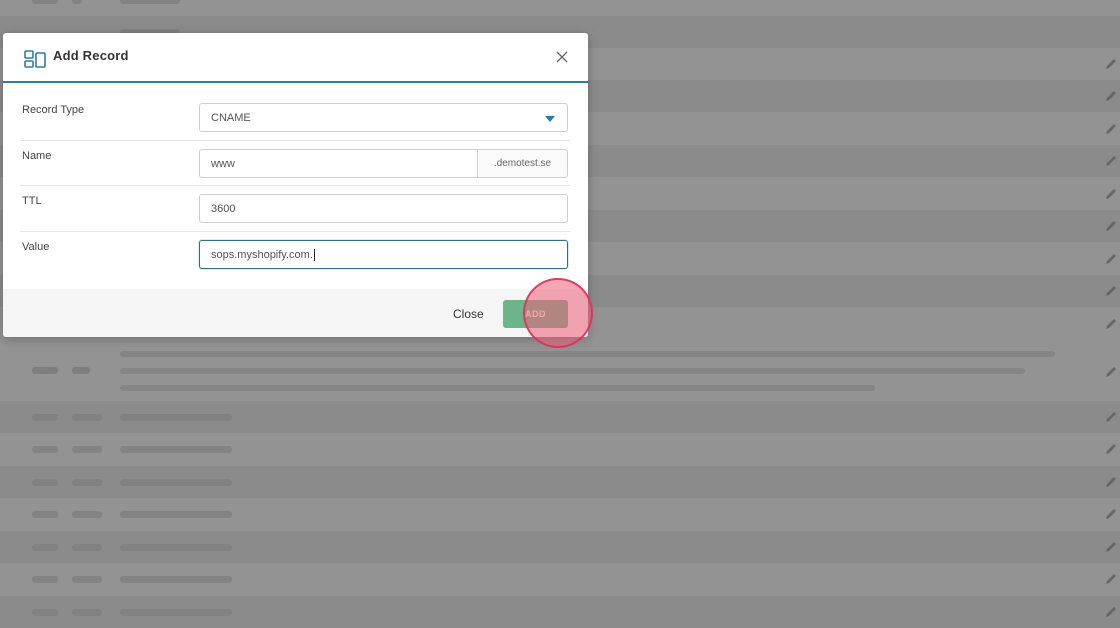  What do you see at coordinates (383, 117) in the screenshot?
I see `record-type-select: CNAME` at bounding box center [383, 117].